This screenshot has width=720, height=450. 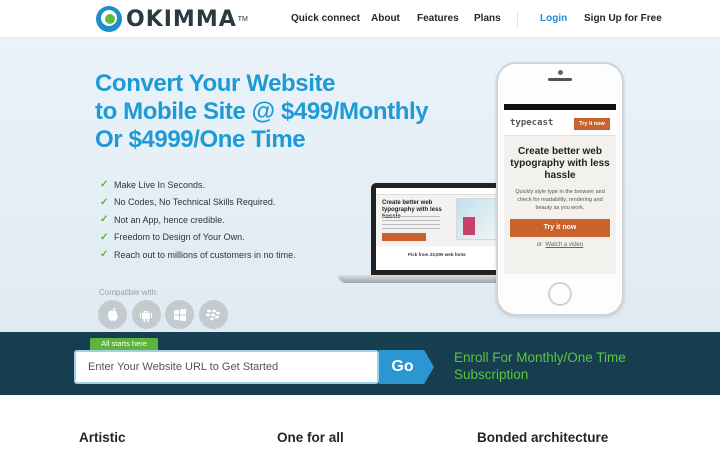 I want to click on headline-line-2: to Mobile Site @ $499/Monthly, so click(x=262, y=111).